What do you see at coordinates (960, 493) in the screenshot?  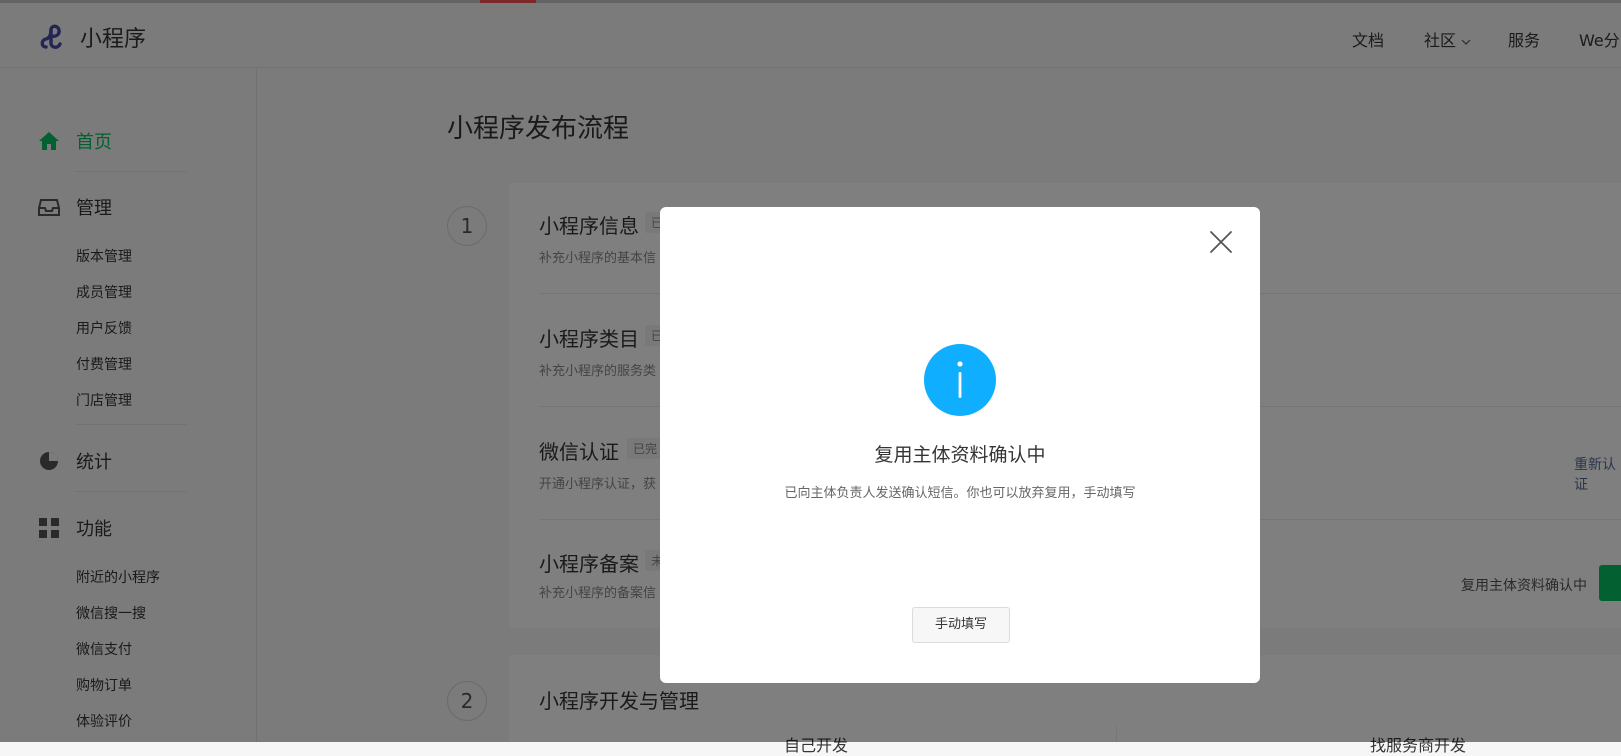 I see `dialog-description: 已向主体负责人发送确认短信。你也可以放弃复用，手动填写` at bounding box center [960, 493].